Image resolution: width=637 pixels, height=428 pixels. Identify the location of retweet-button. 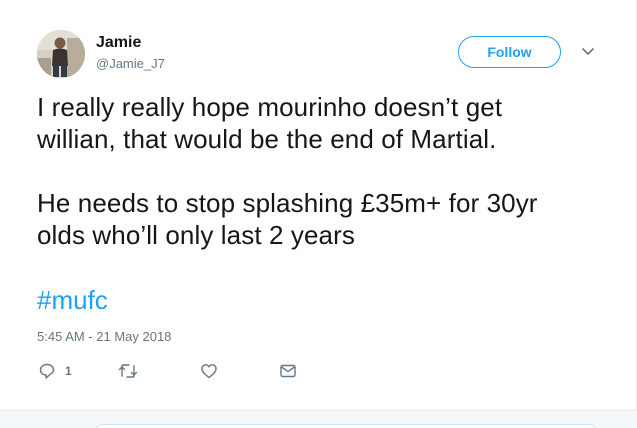
(128, 371).